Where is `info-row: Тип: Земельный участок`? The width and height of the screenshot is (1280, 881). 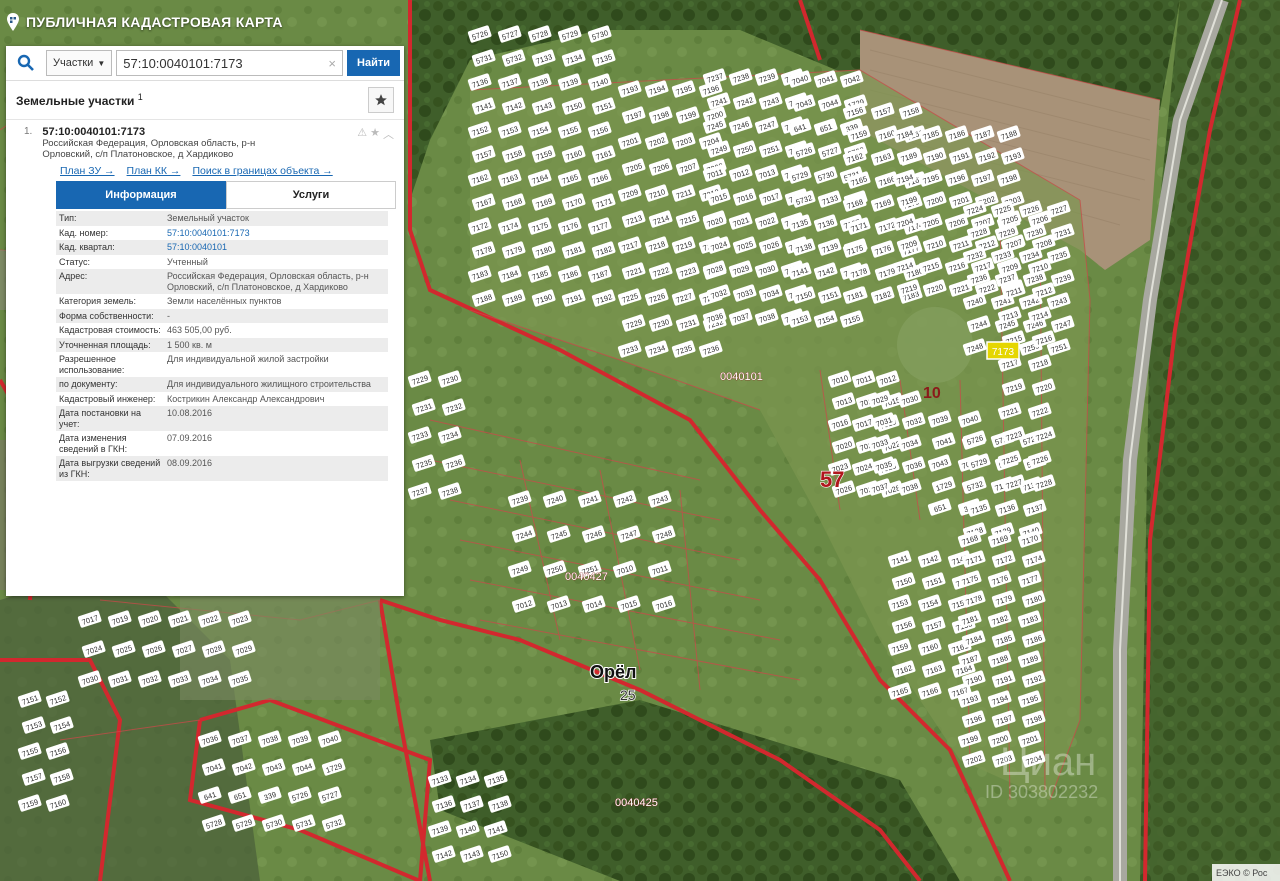
info-row: Тип: Земельный участок is located at coordinates (222, 218).